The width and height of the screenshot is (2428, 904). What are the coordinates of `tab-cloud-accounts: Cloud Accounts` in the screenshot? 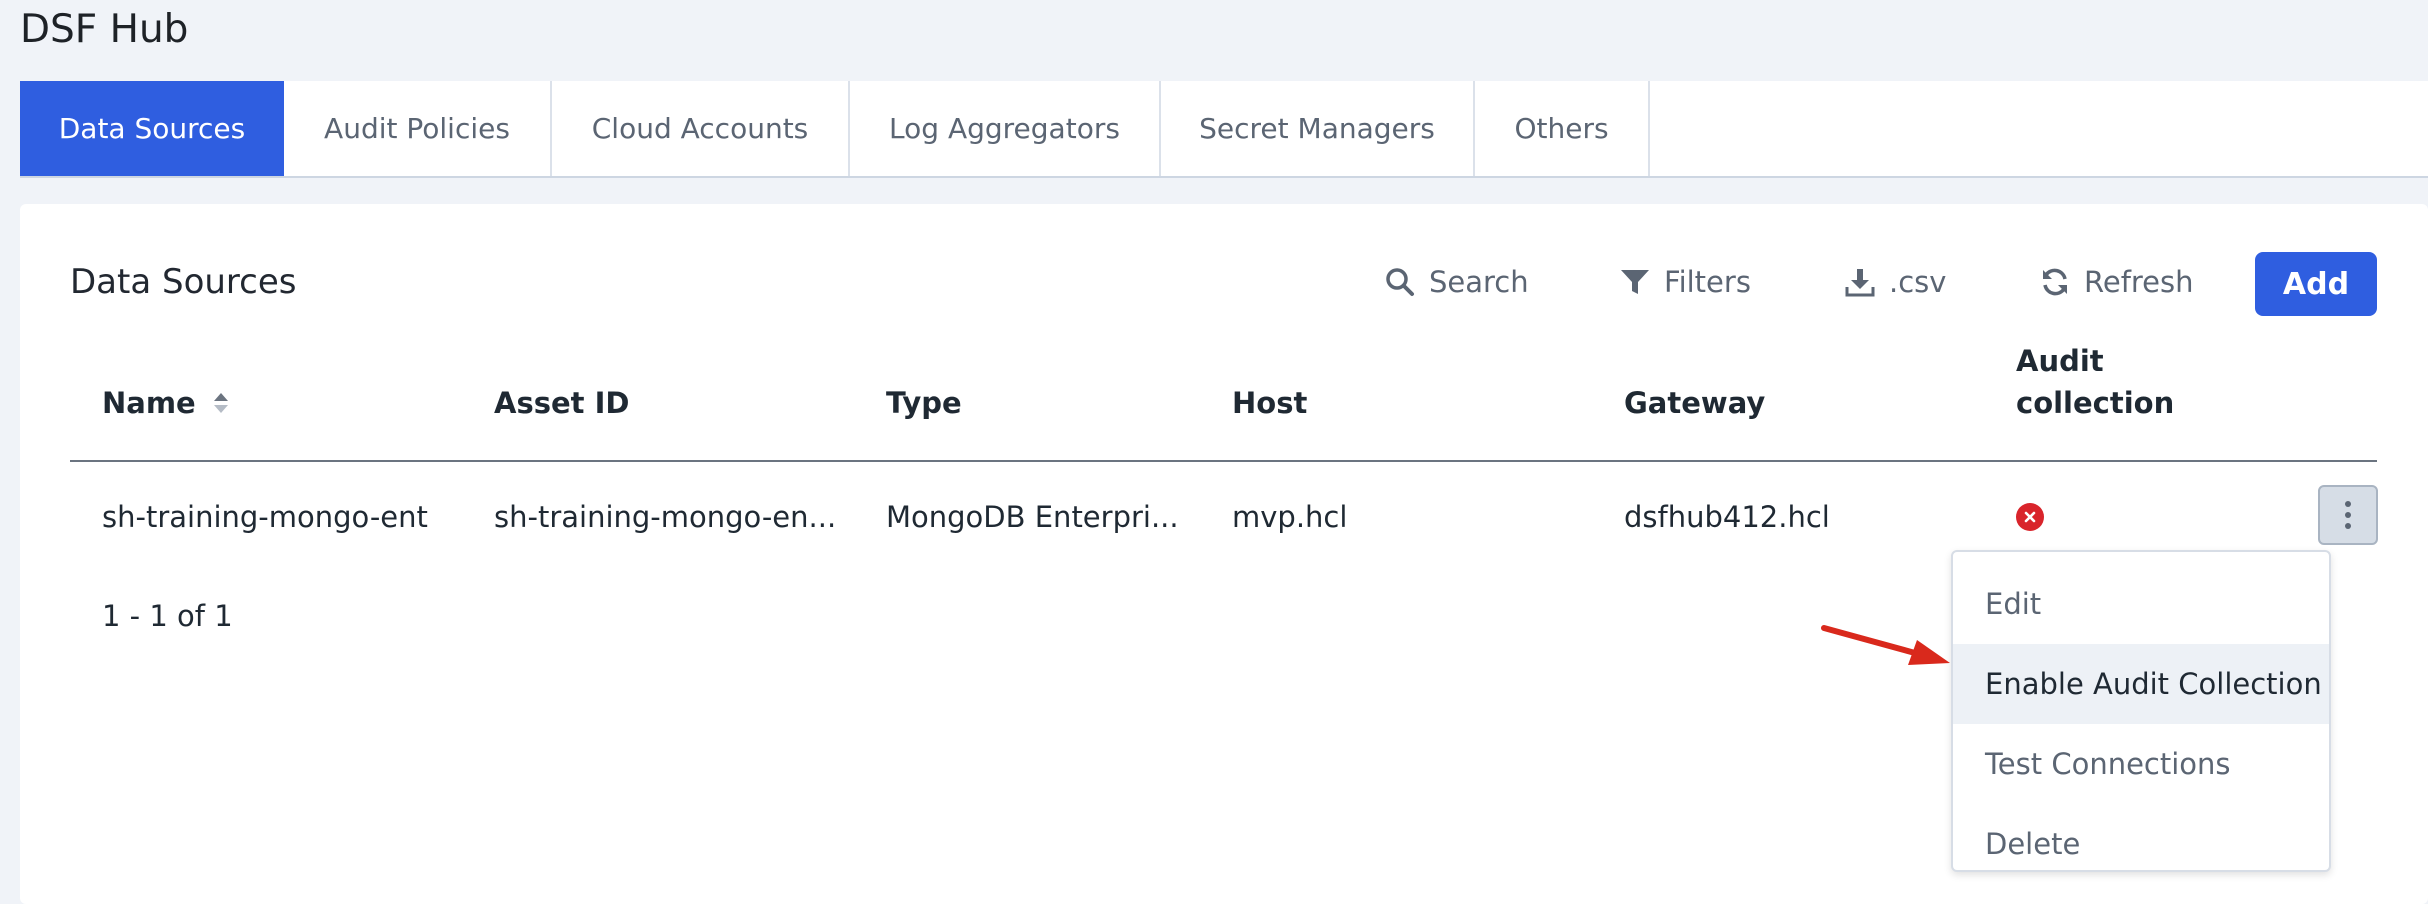 It's located at (701, 128).